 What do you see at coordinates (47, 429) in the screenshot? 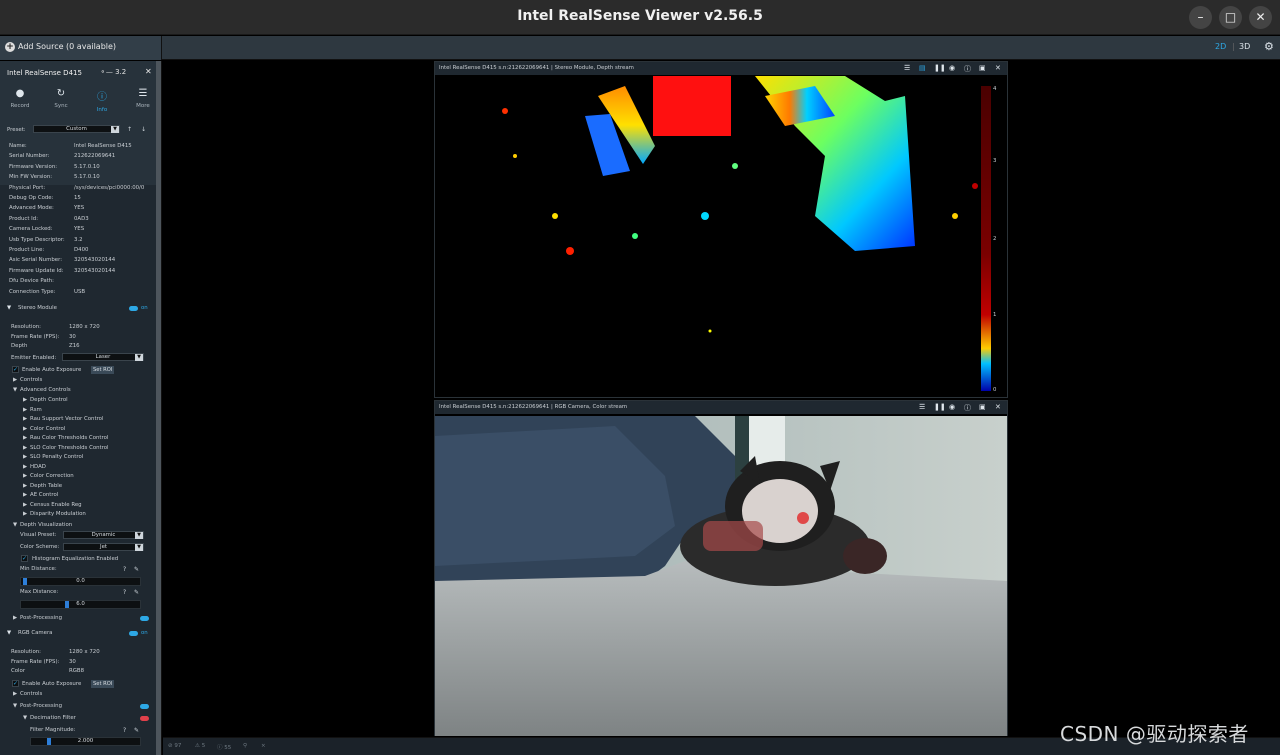
I see `advanced-control-item: Color Control` at bounding box center [47, 429].